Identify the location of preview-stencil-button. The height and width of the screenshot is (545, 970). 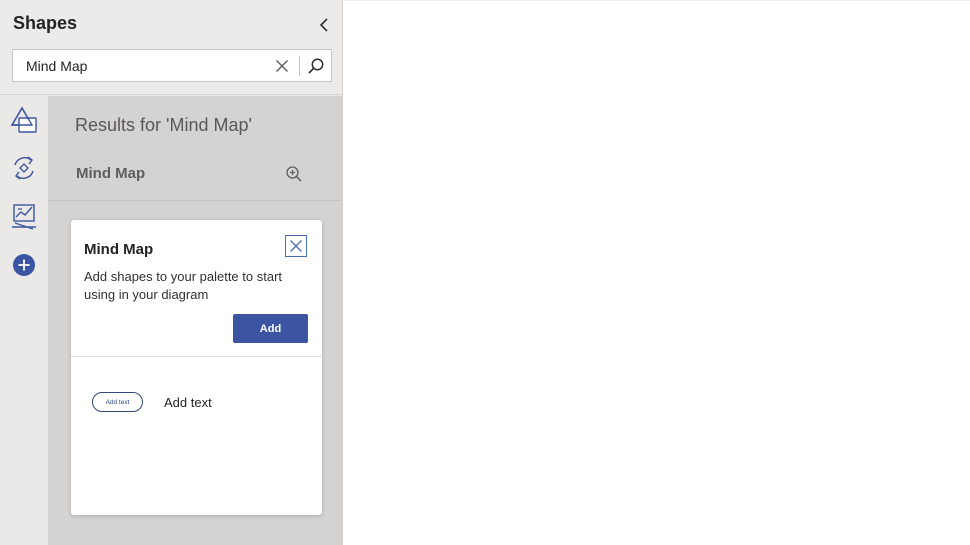
(294, 174).